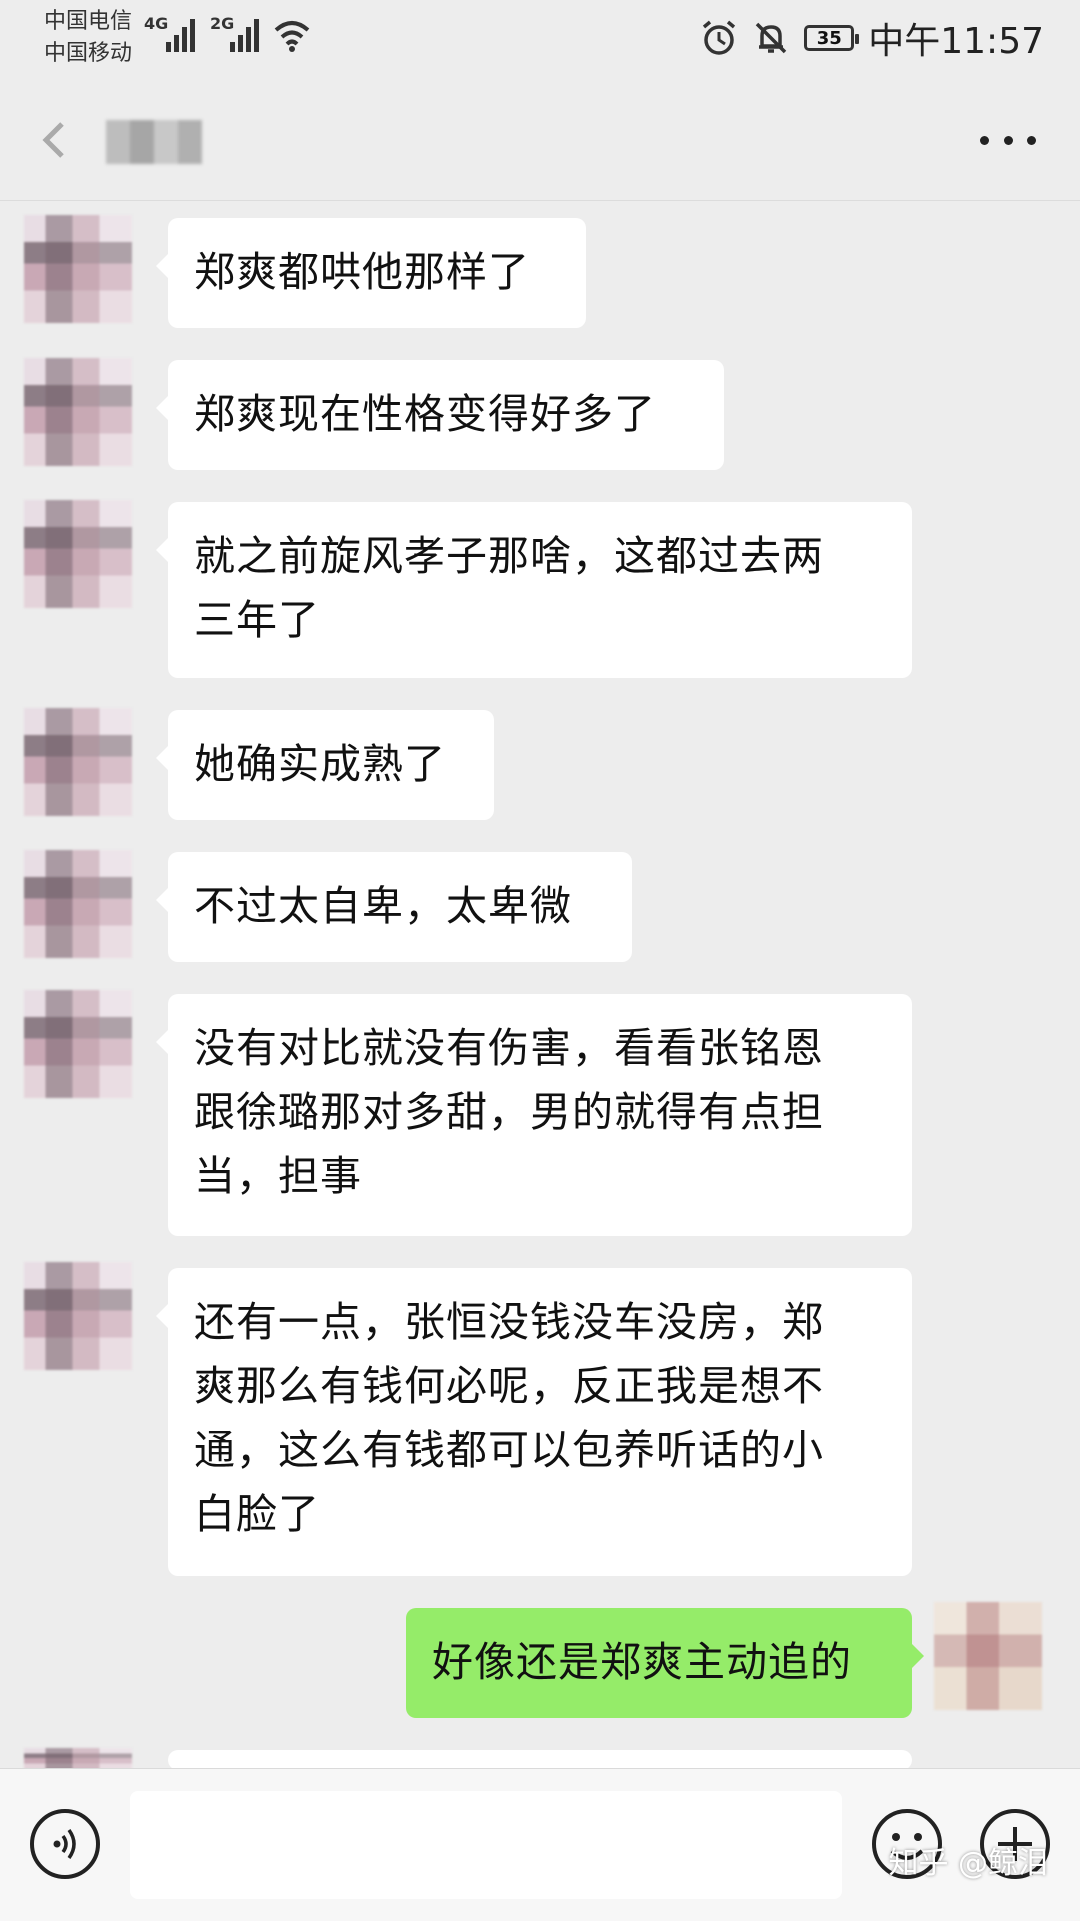  Describe the element at coordinates (540, 40) in the screenshot. I see `status-bar: 中国电信 中国移动 4G 2G 35 中午11:57` at that location.